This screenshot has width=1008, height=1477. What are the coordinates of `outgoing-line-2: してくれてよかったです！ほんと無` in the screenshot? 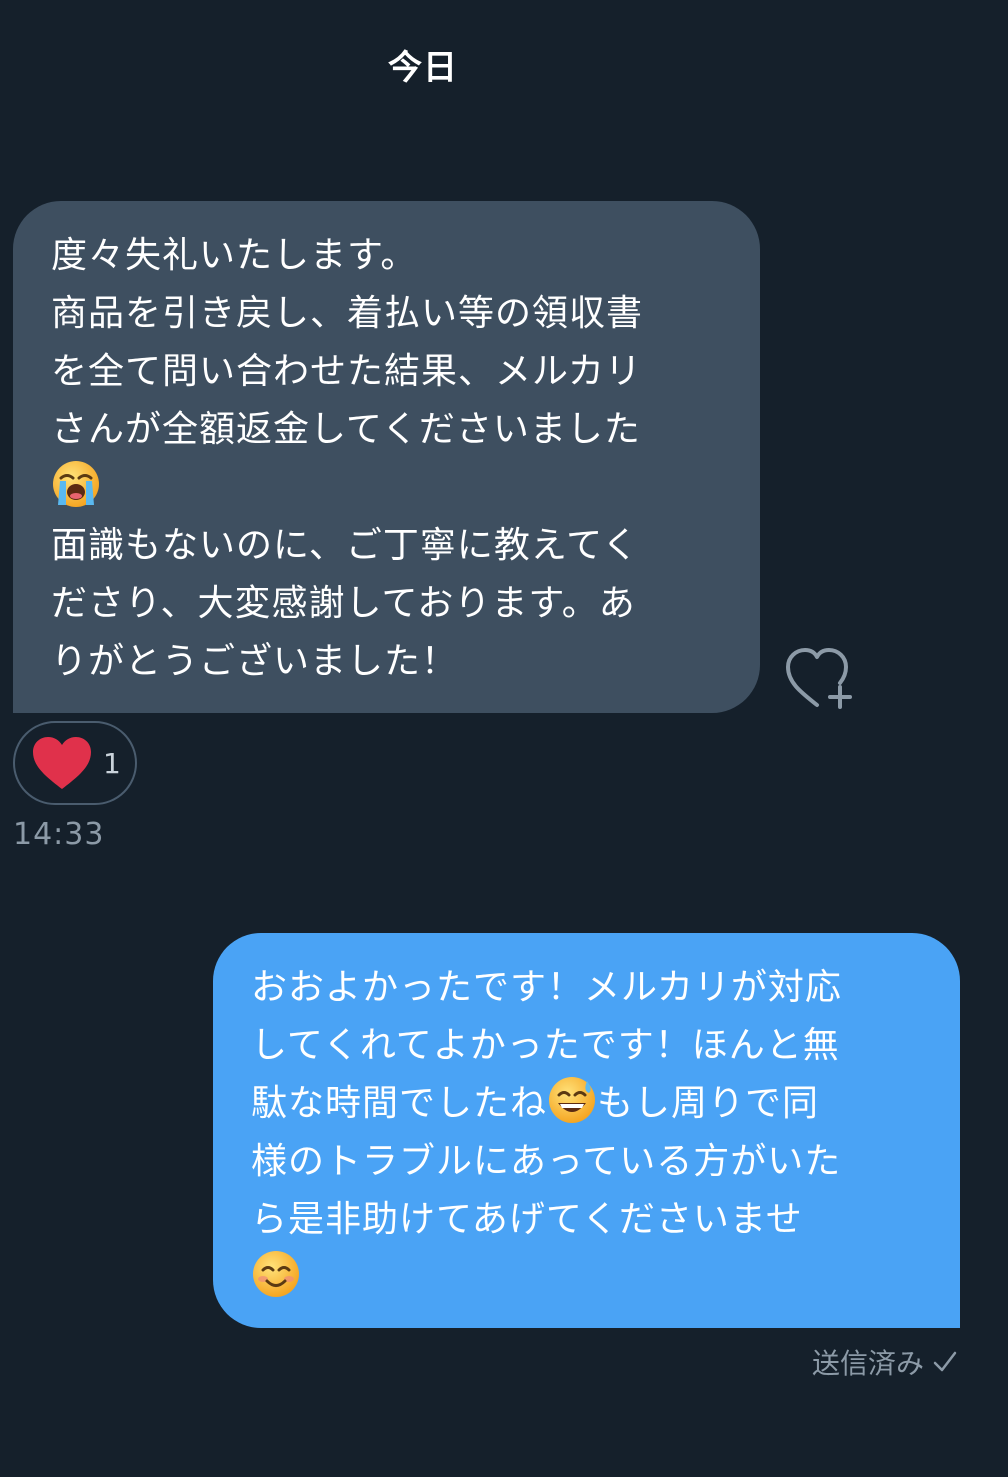 It's located at (545, 1045).